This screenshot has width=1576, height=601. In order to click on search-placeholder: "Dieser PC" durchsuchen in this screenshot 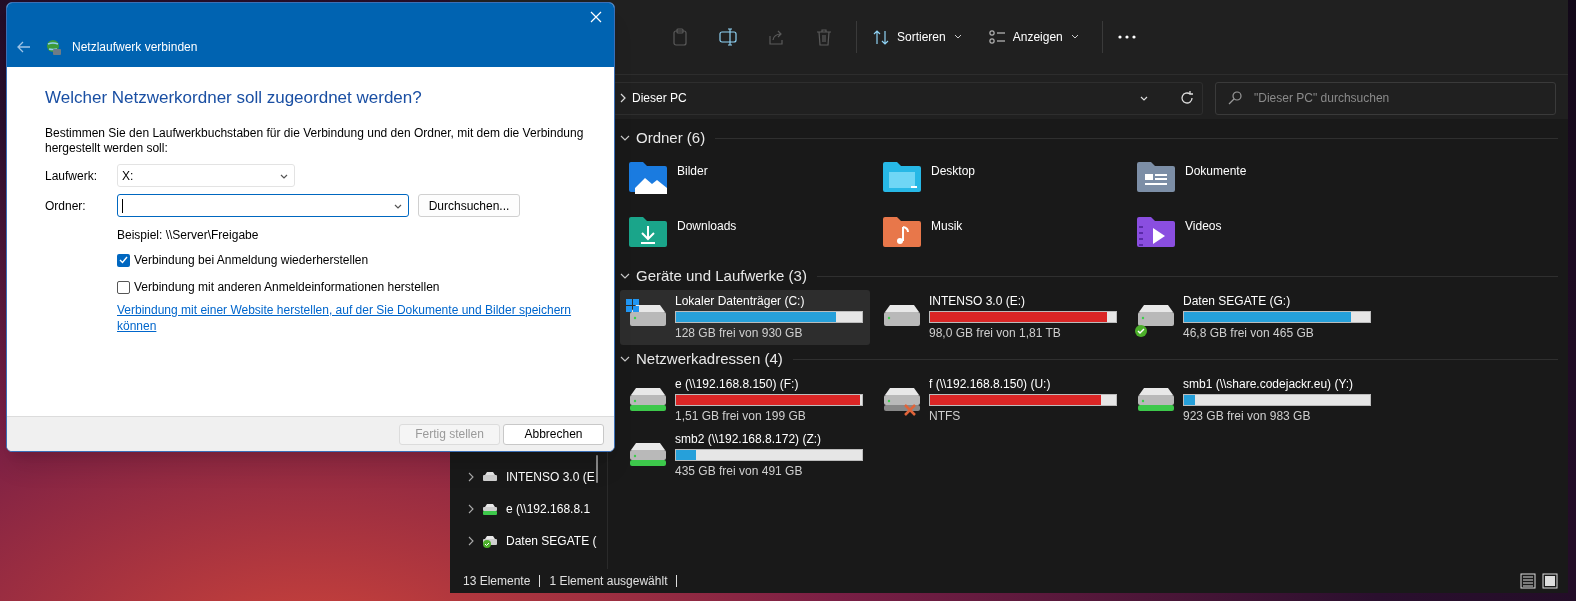, I will do `click(1322, 98)`.